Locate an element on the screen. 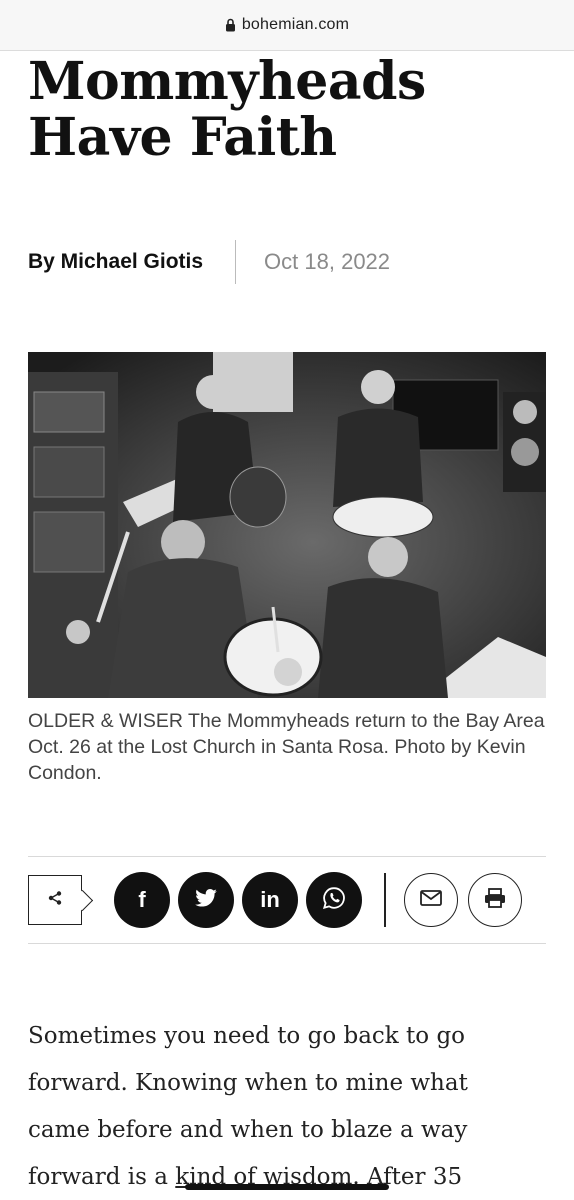  home-indicator is located at coordinates (287, 1187).